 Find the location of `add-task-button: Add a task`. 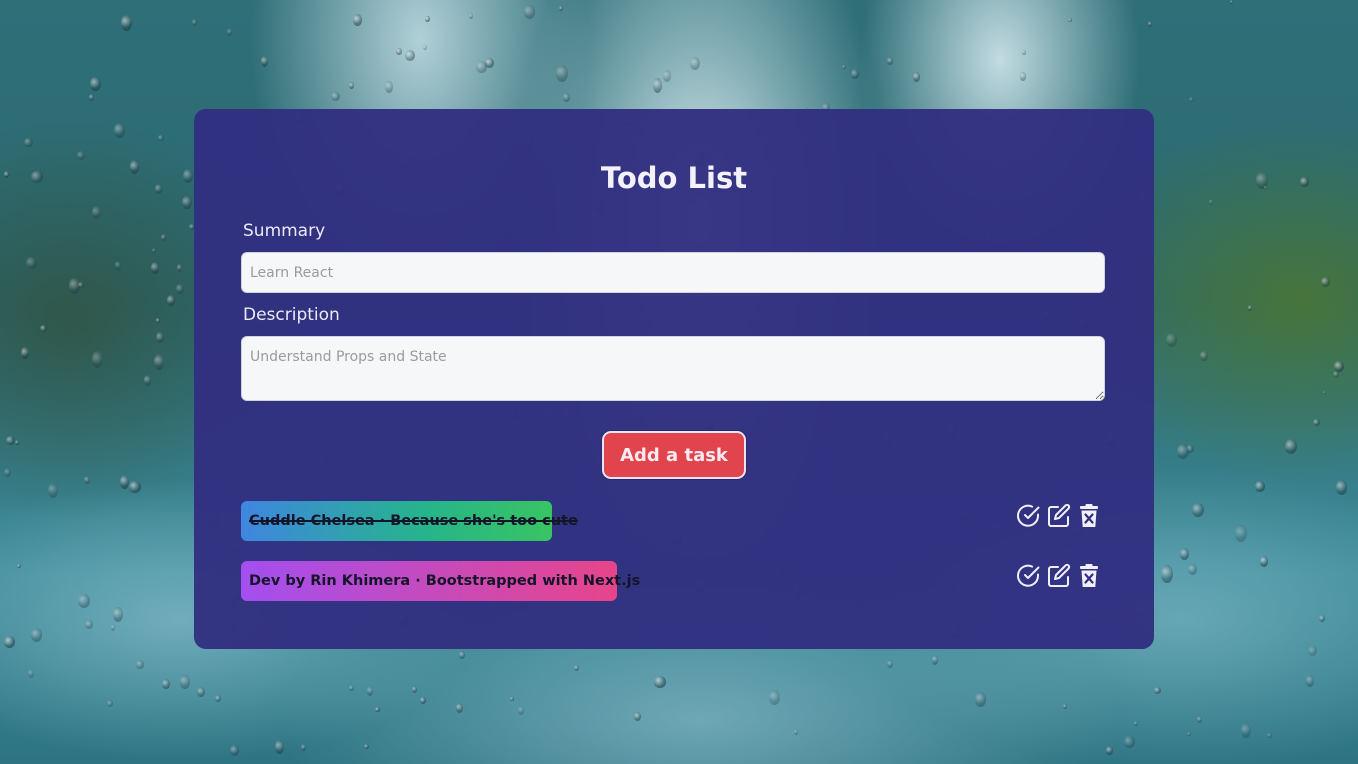

add-task-button: Add a task is located at coordinates (674, 455).